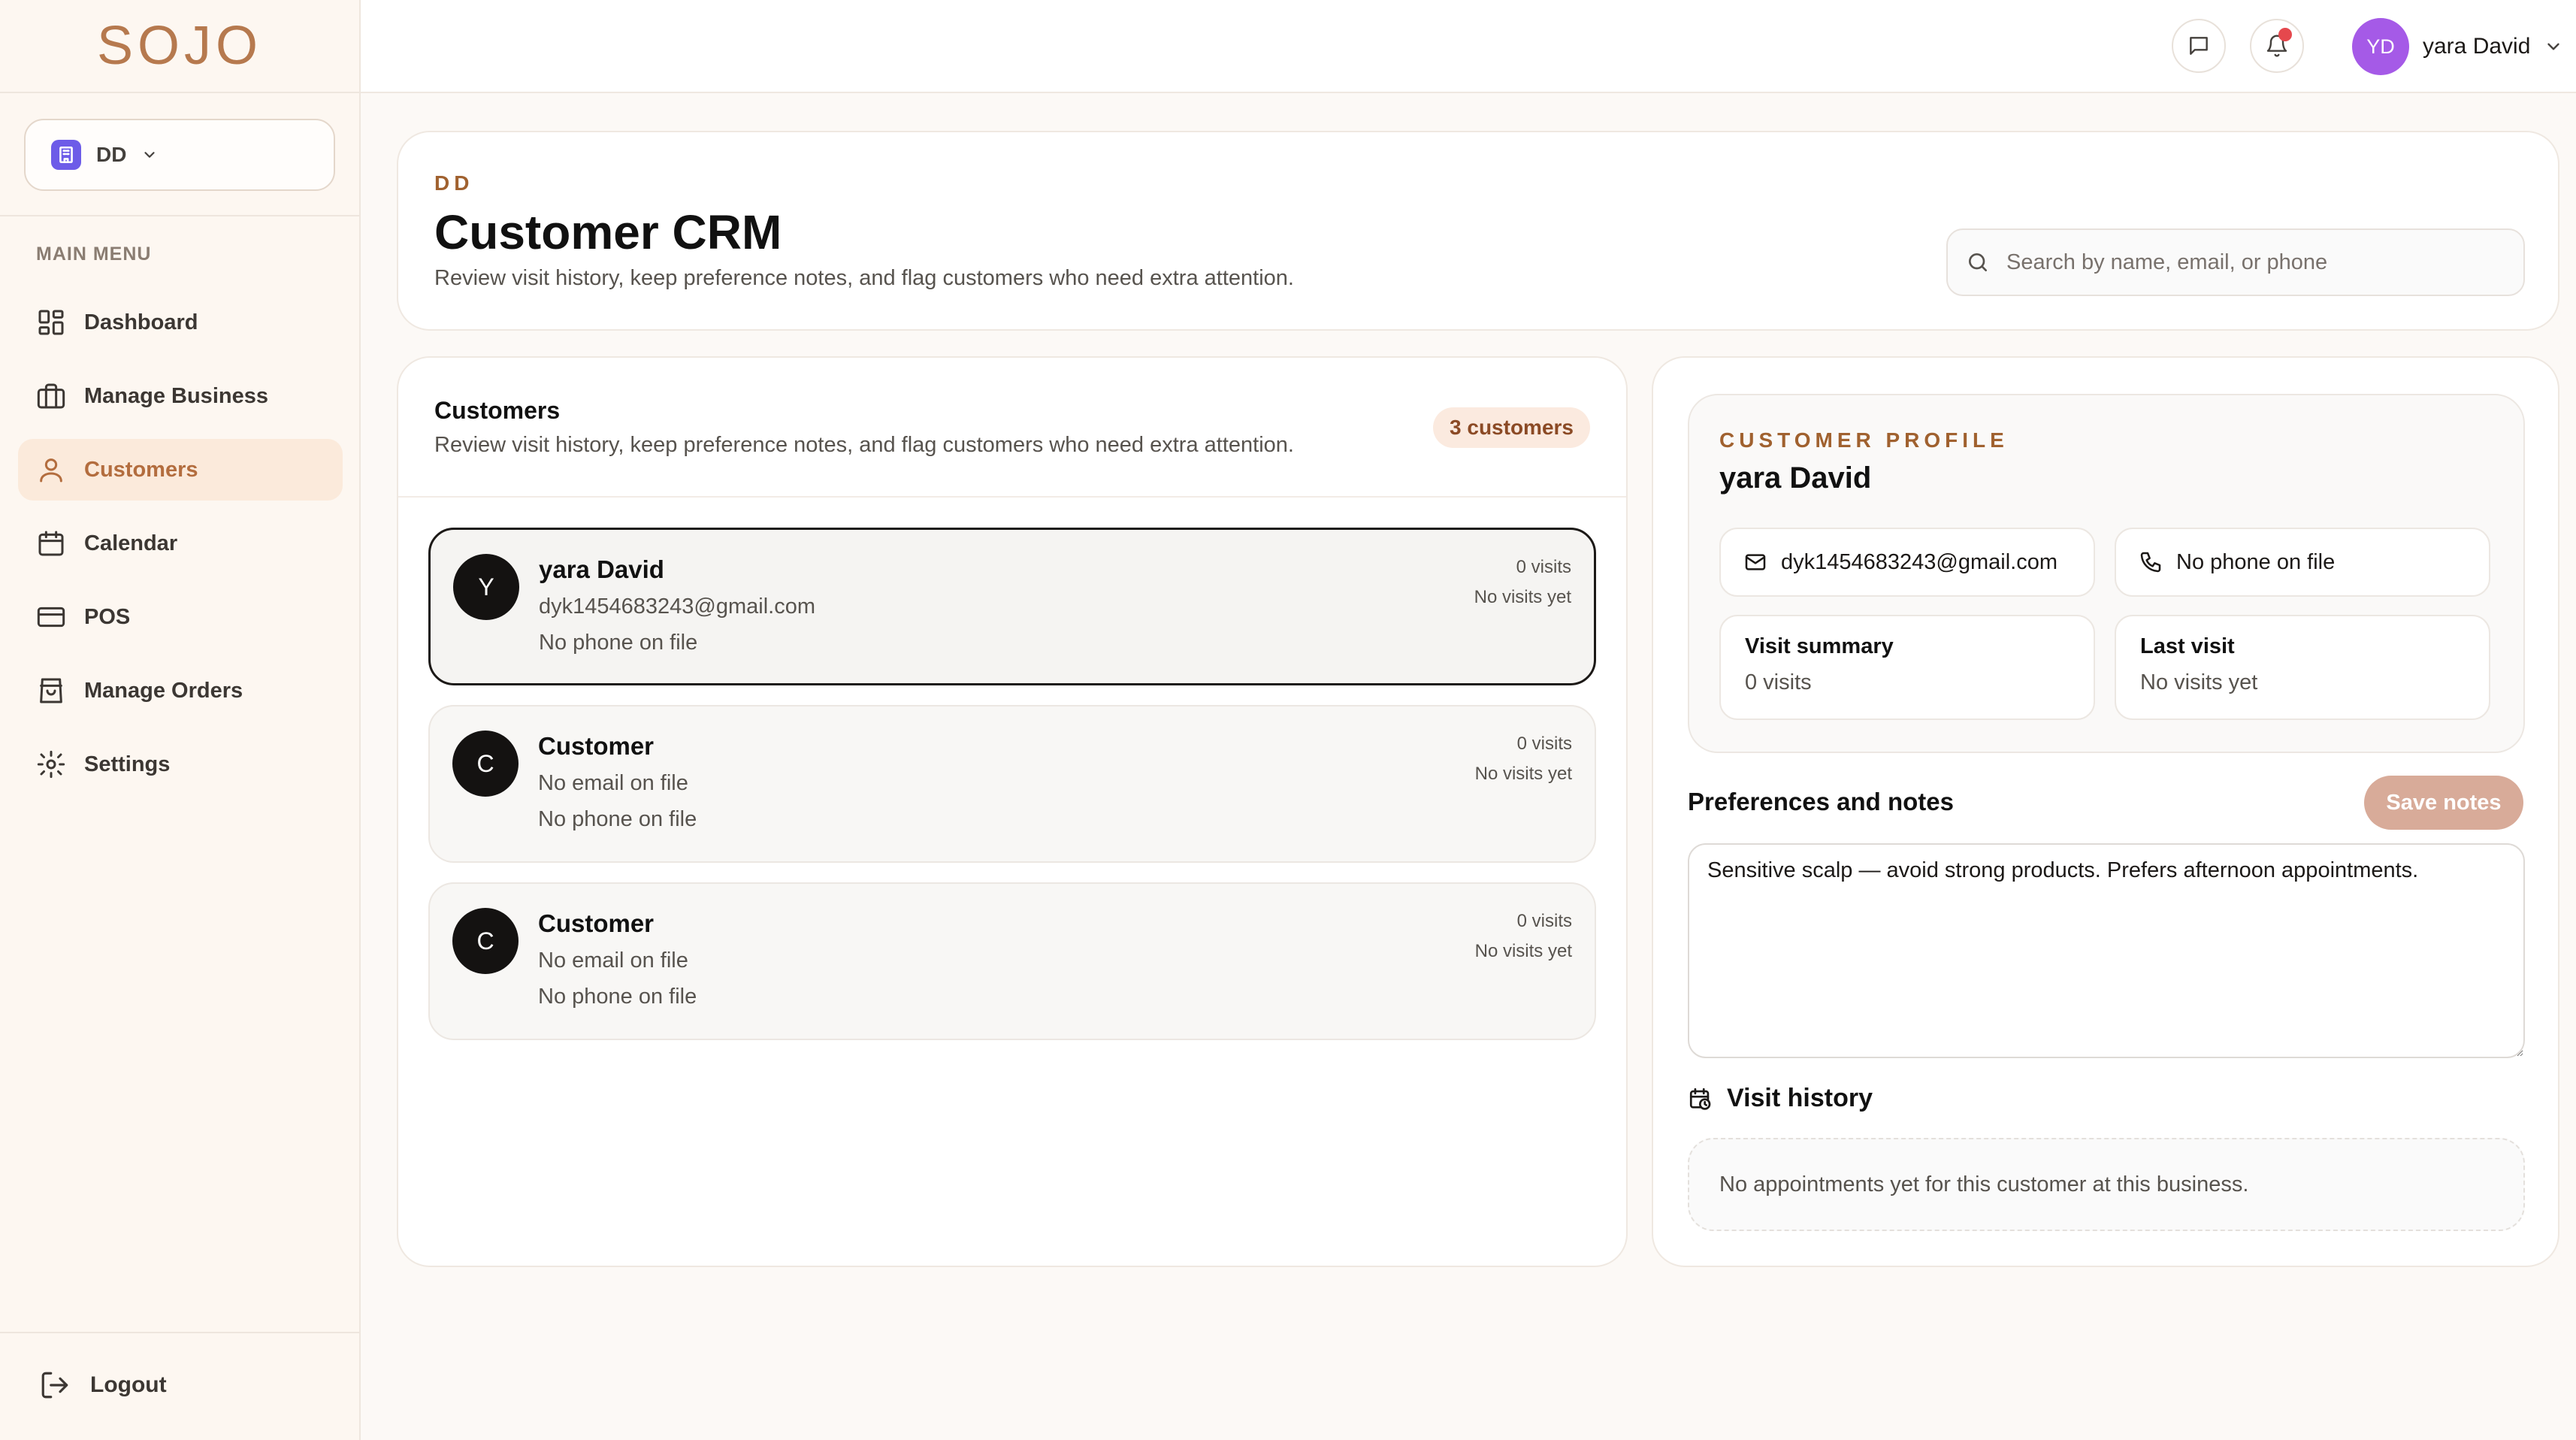 The height and width of the screenshot is (1440, 2576). What do you see at coordinates (51, 396) in the screenshot?
I see `briefcase-icon` at bounding box center [51, 396].